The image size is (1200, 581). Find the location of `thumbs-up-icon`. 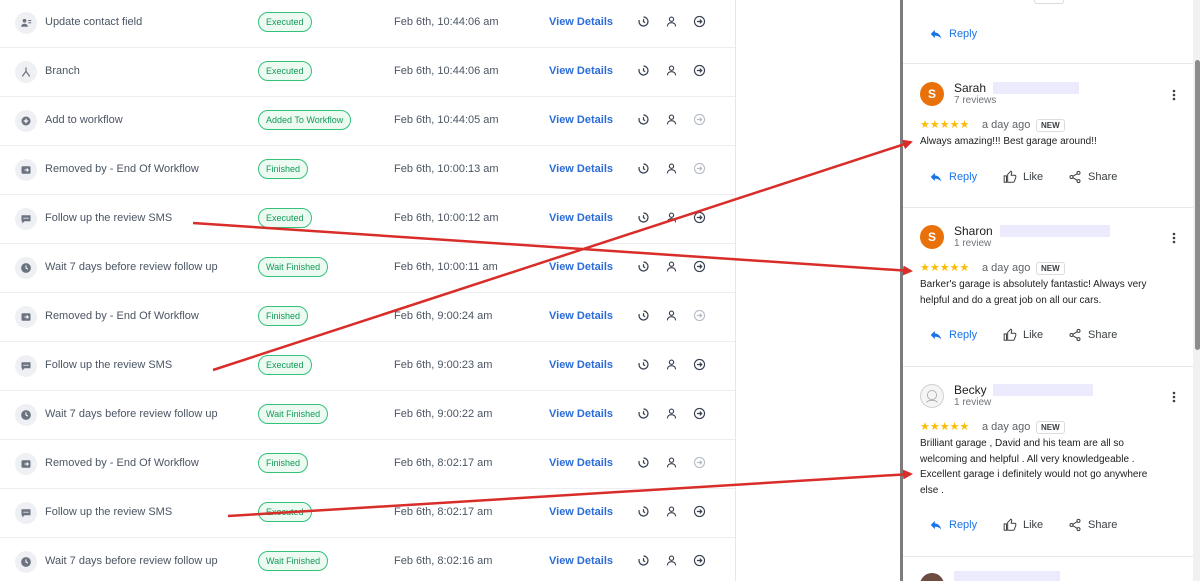

thumbs-up-icon is located at coordinates (1010, 176).